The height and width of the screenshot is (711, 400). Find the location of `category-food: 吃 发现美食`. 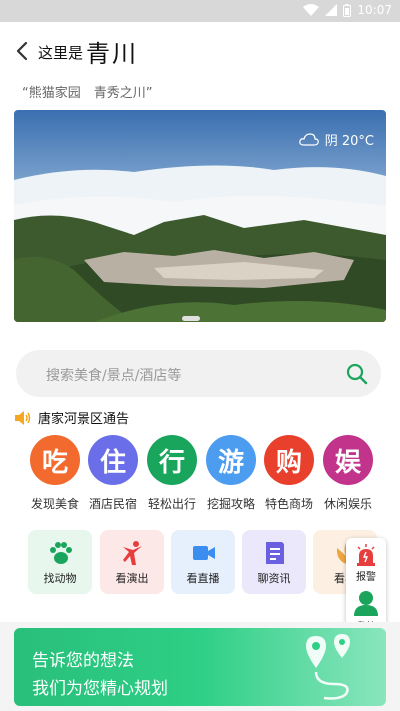

category-food: 吃 发现美食 is located at coordinates (55, 473).